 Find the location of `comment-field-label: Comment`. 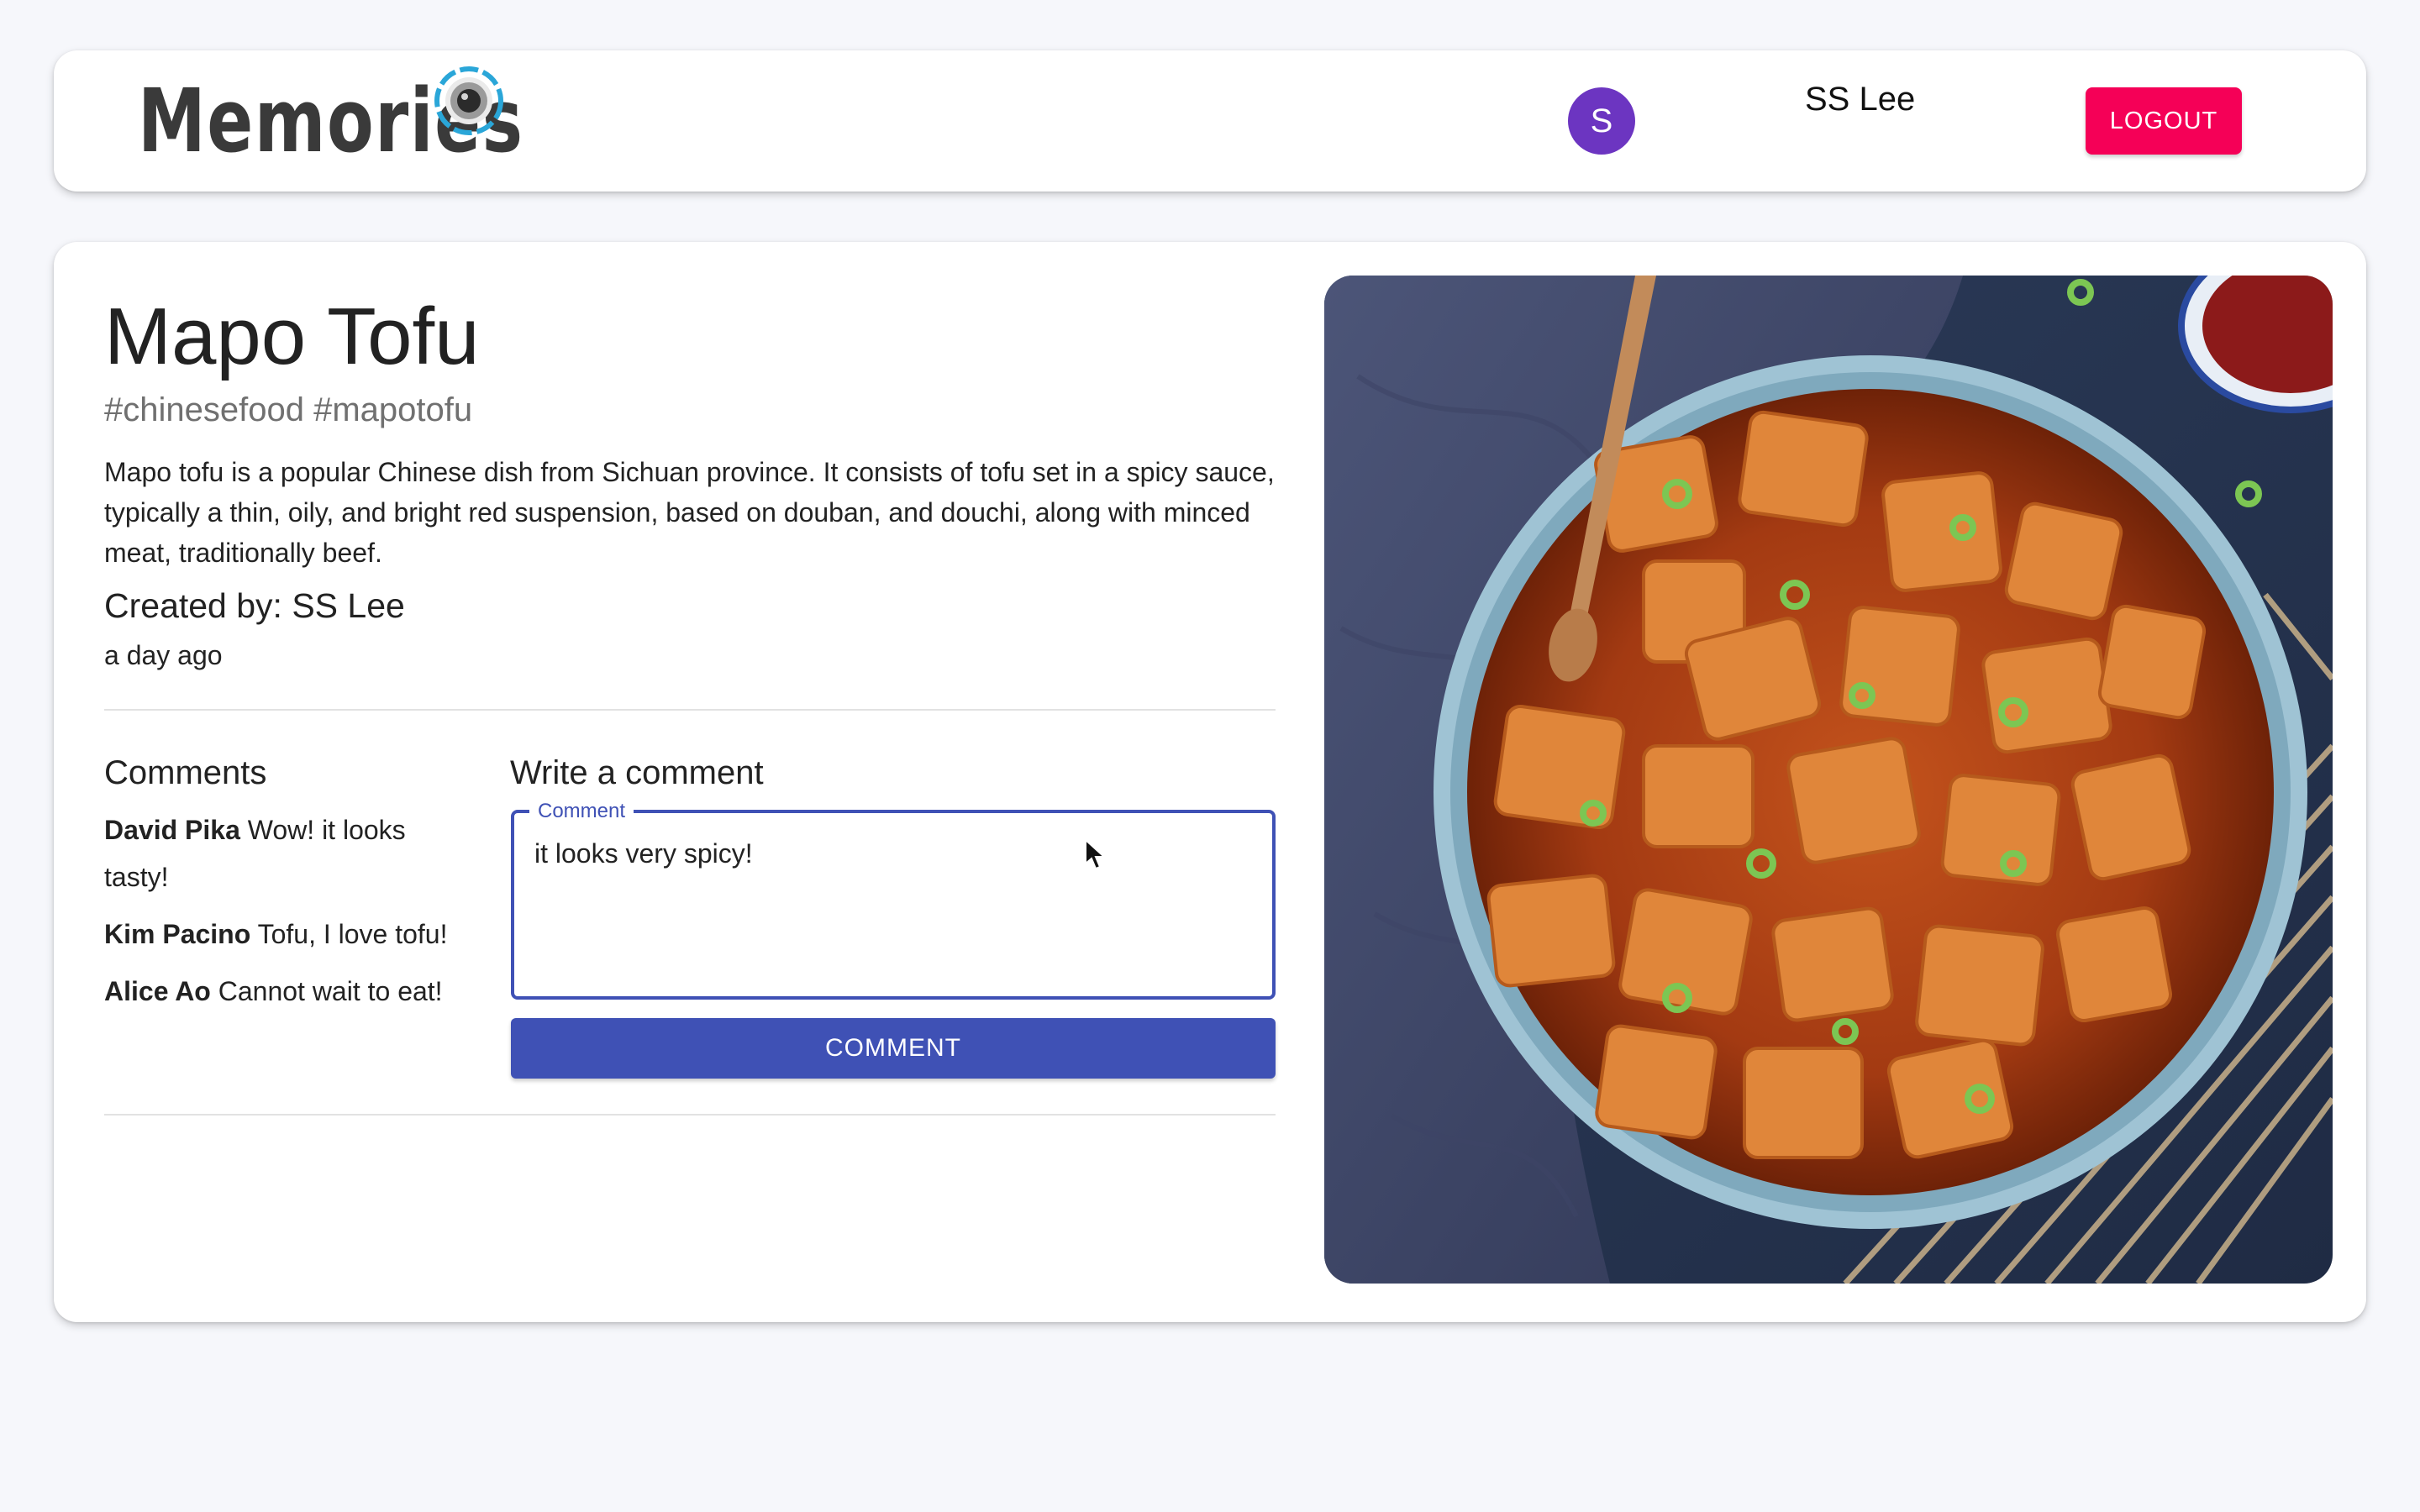

comment-field-label: Comment is located at coordinates (582, 811).